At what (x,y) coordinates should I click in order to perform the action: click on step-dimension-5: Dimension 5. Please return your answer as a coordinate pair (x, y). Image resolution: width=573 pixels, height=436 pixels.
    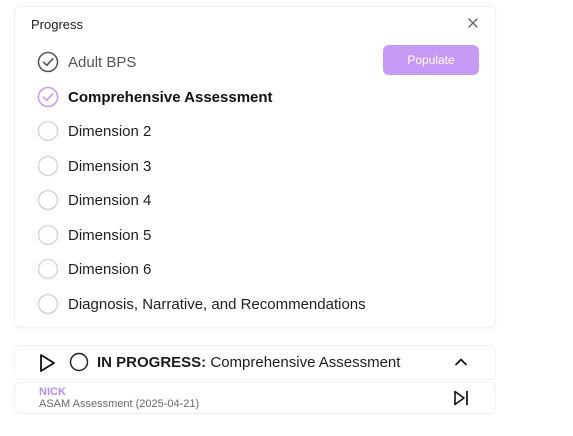
    Looking at the image, I should click on (94, 235).